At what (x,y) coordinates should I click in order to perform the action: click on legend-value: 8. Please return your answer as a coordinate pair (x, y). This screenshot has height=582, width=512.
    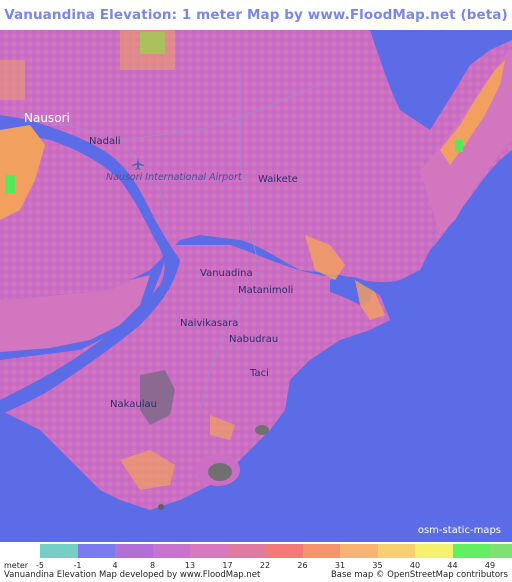
    Looking at the image, I should click on (152, 565).